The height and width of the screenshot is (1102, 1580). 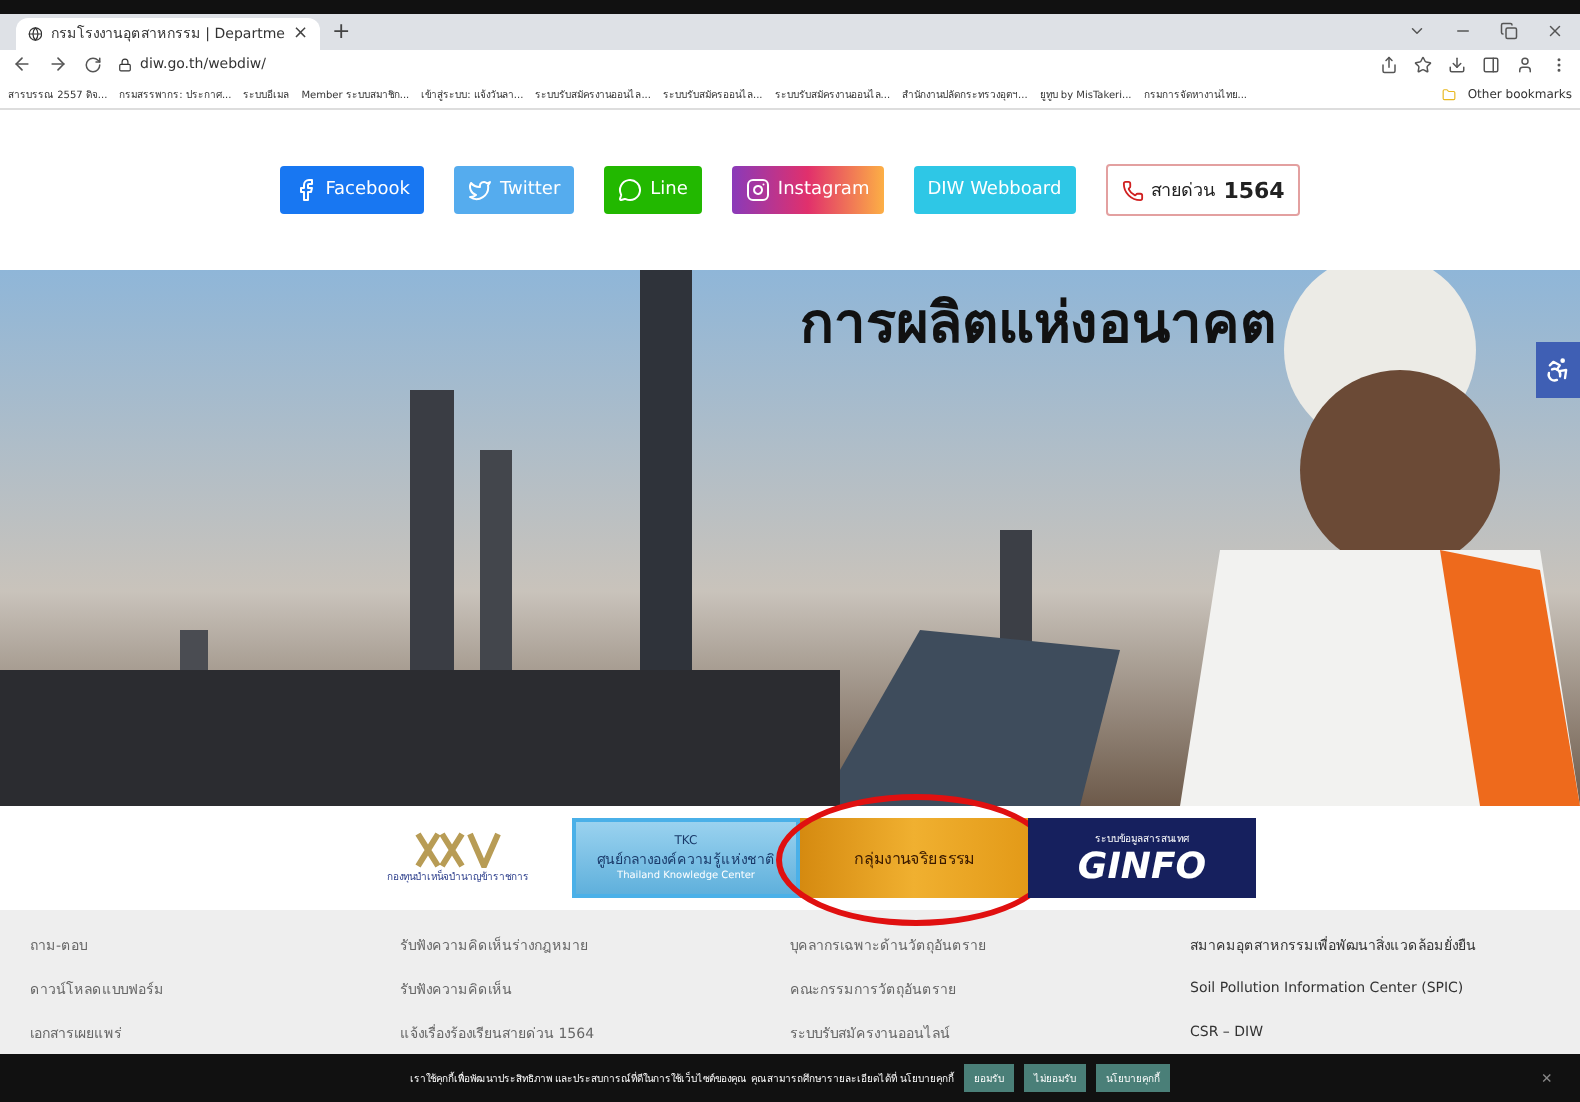 I want to click on camera-icon, so click(x=757, y=190).